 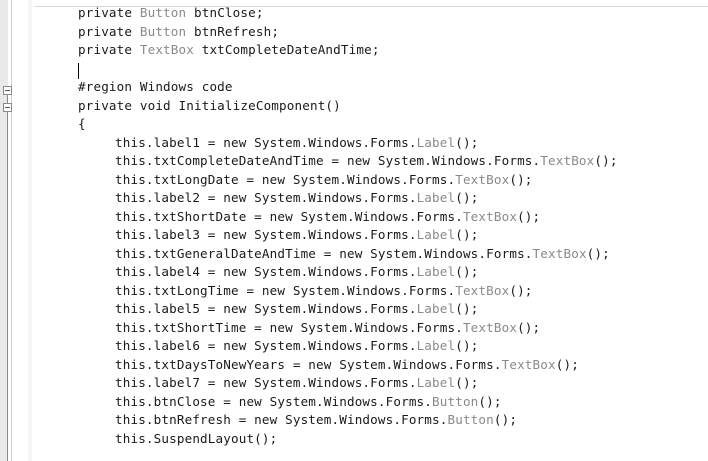 I want to click on code-text-before: {, so click(x=82, y=123).